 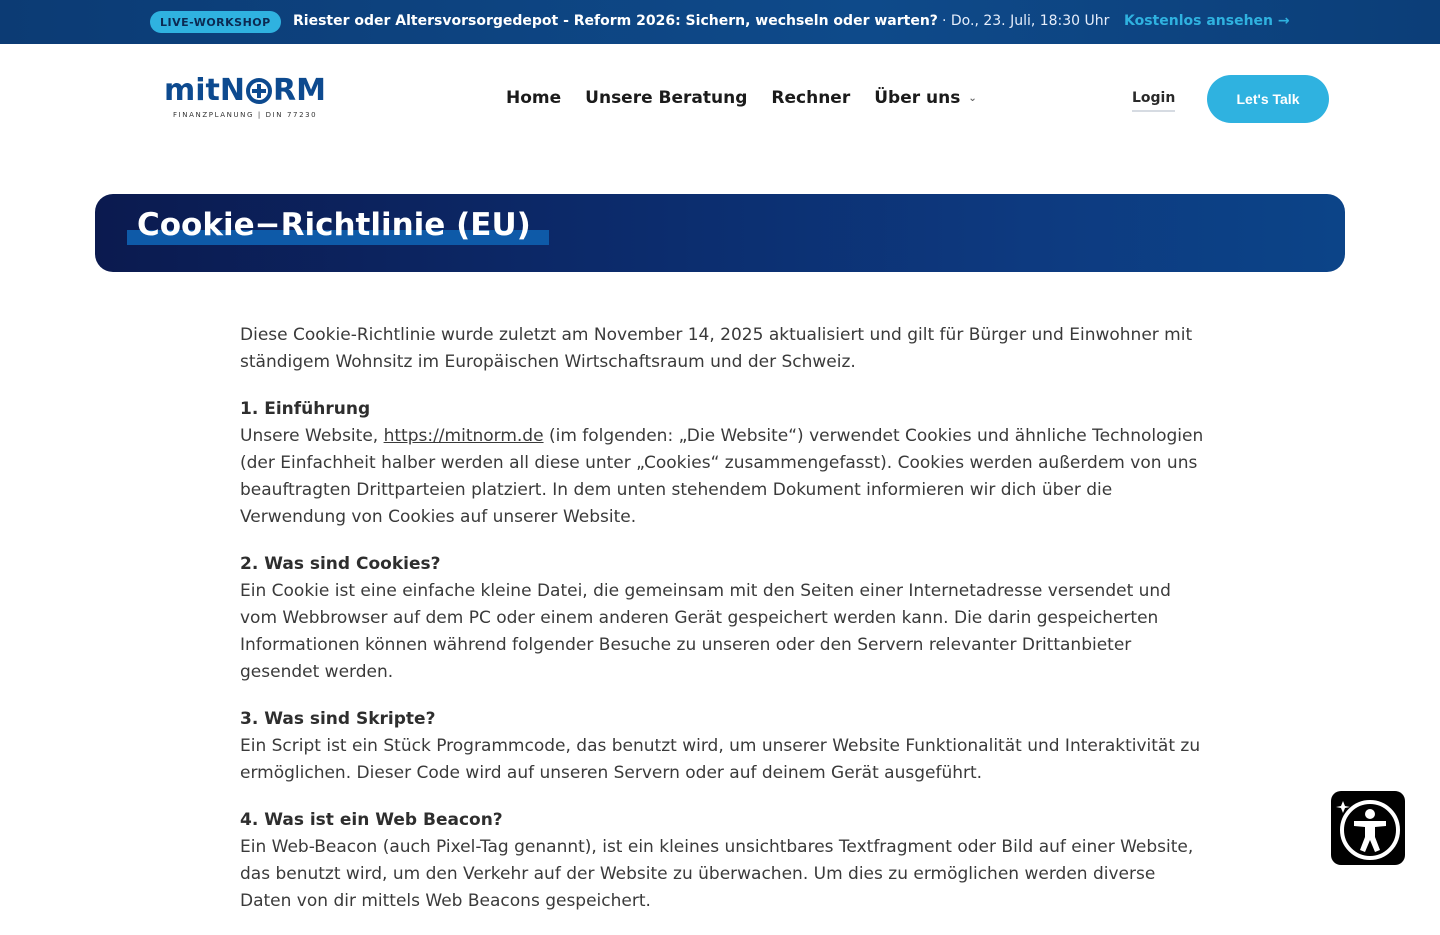 I want to click on logo-wordmark: mitN RM, so click(x=249, y=91).